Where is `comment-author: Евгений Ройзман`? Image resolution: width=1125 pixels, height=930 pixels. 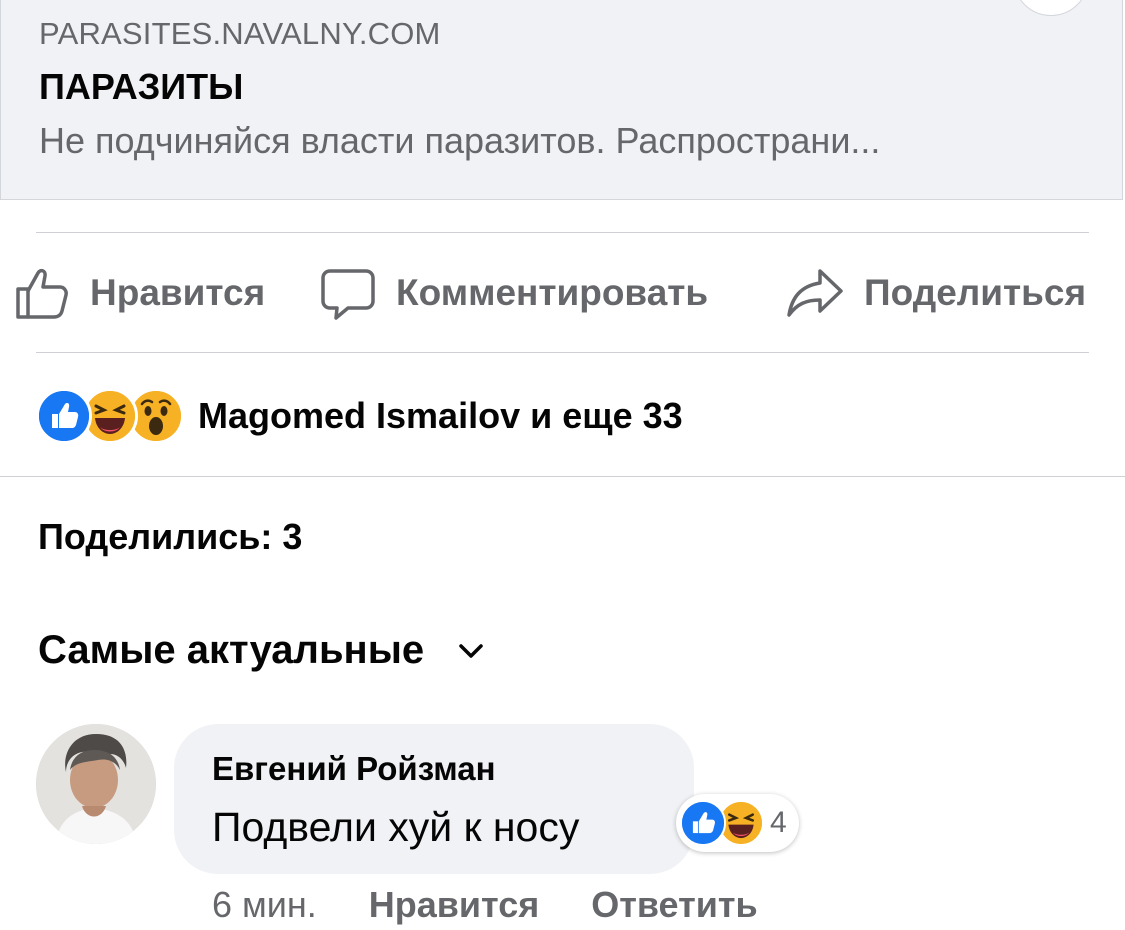 comment-author: Евгений Ройзман is located at coordinates (354, 769).